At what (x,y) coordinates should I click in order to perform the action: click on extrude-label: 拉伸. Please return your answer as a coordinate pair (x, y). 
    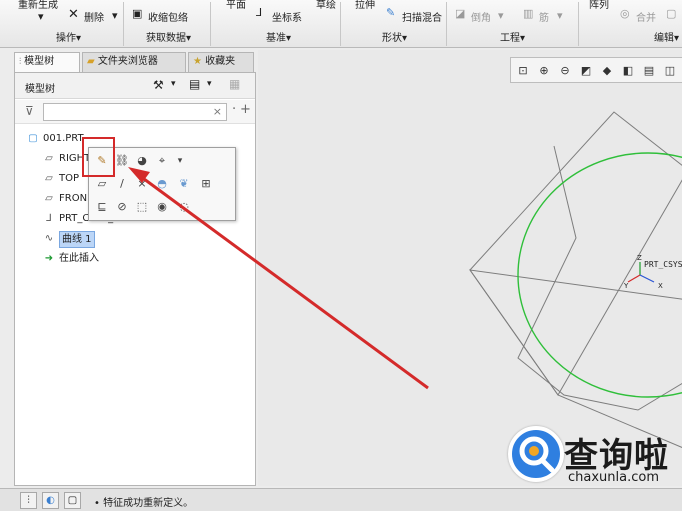
    Looking at the image, I should click on (365, 5).